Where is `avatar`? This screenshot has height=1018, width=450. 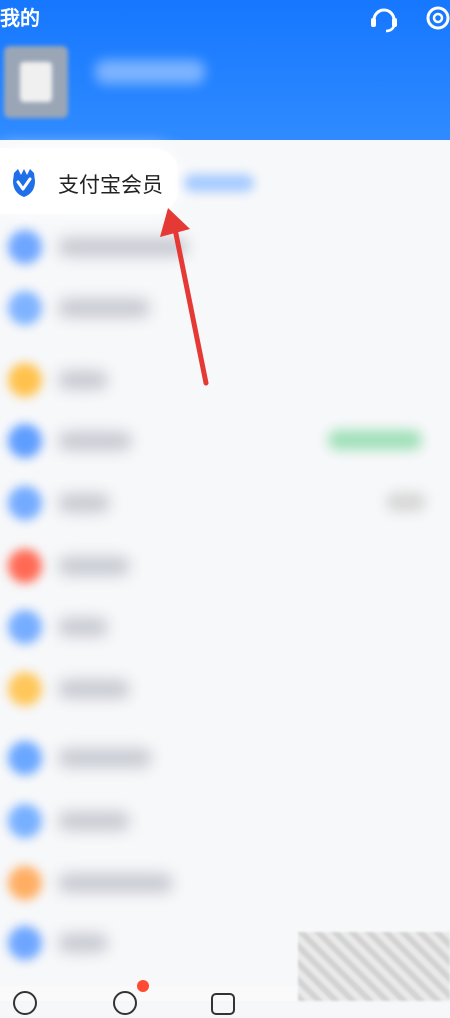
avatar is located at coordinates (36, 82).